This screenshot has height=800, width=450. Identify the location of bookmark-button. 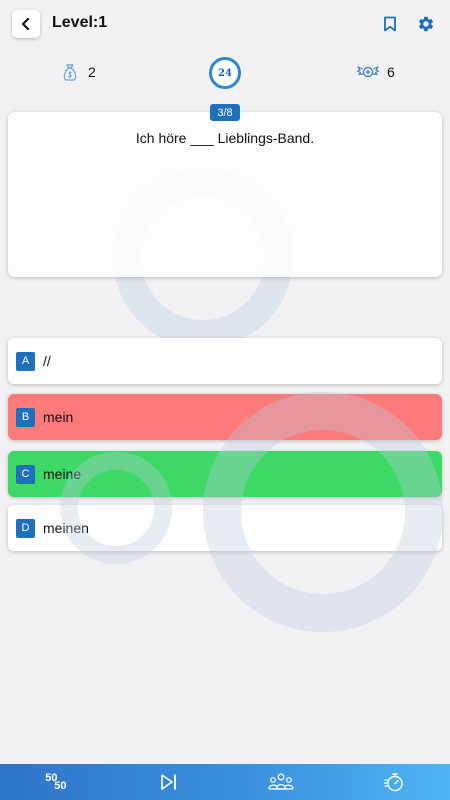
(390, 24).